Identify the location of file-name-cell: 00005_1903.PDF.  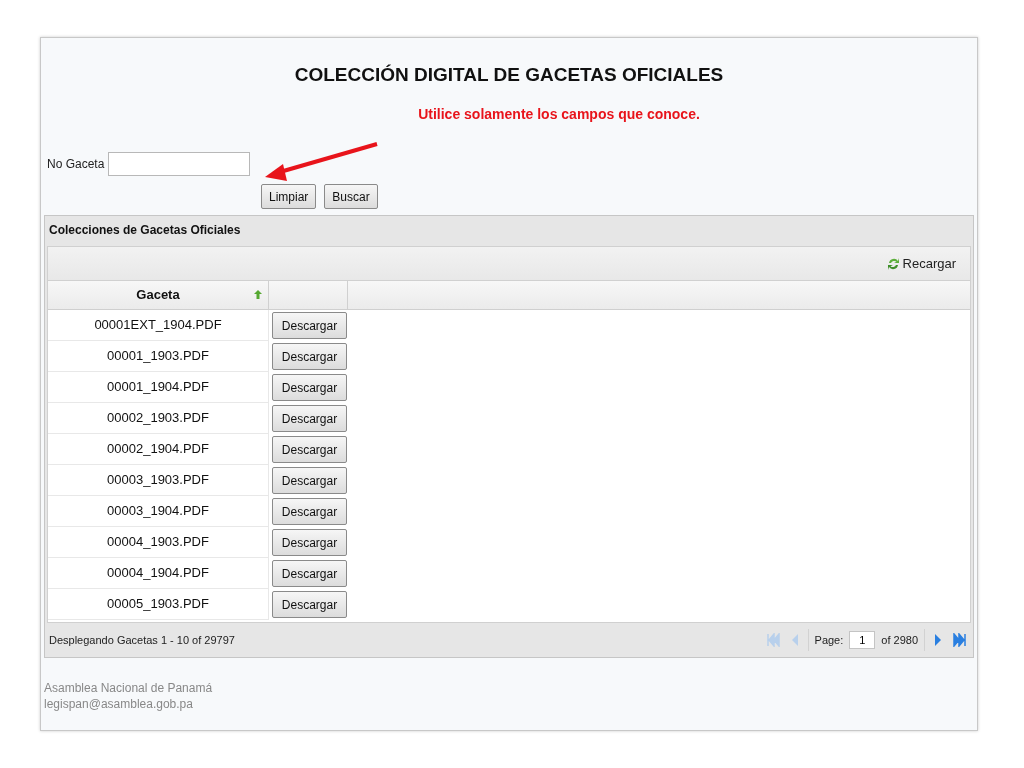
(158, 604).